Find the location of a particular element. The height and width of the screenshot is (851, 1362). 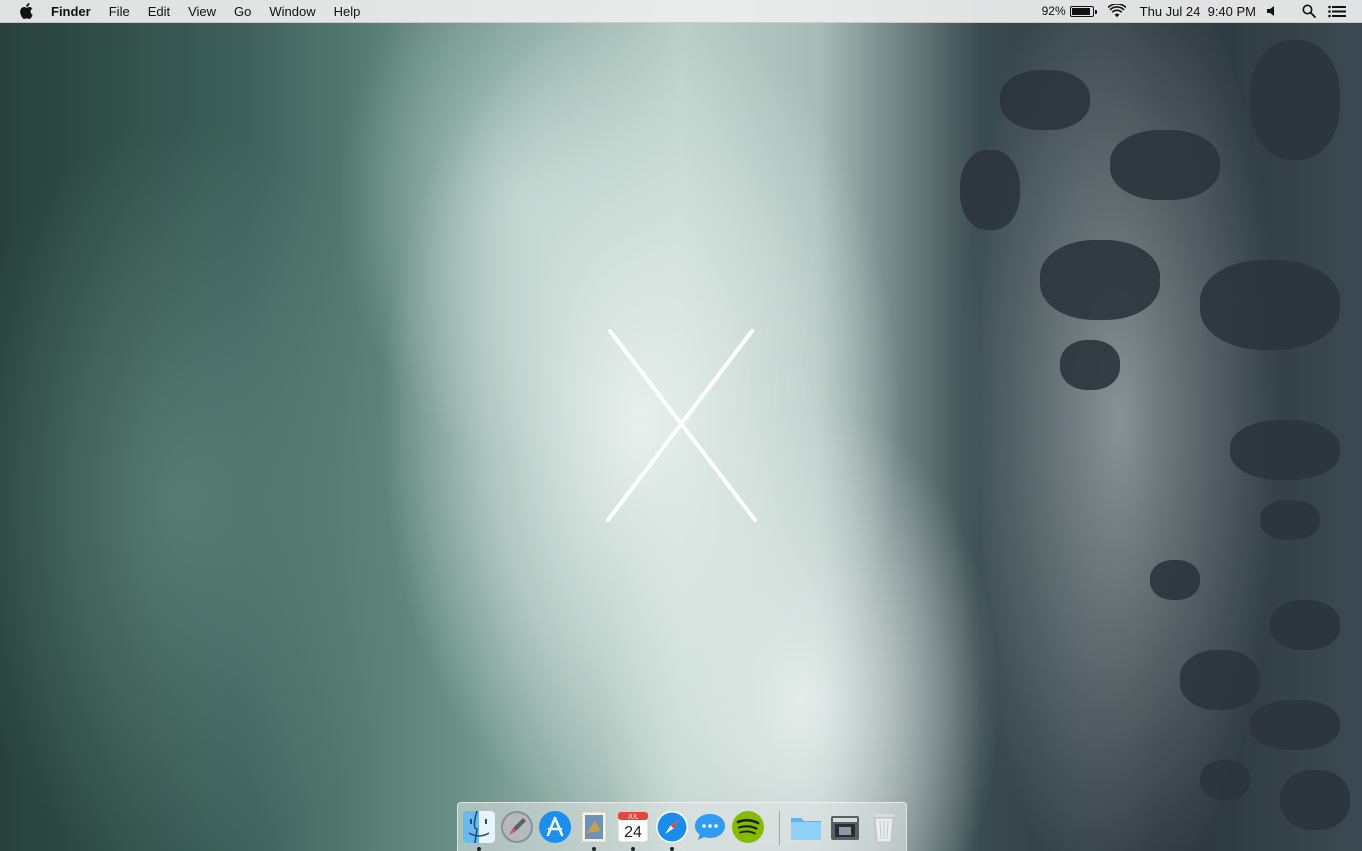

app-store-icon is located at coordinates (555, 827).